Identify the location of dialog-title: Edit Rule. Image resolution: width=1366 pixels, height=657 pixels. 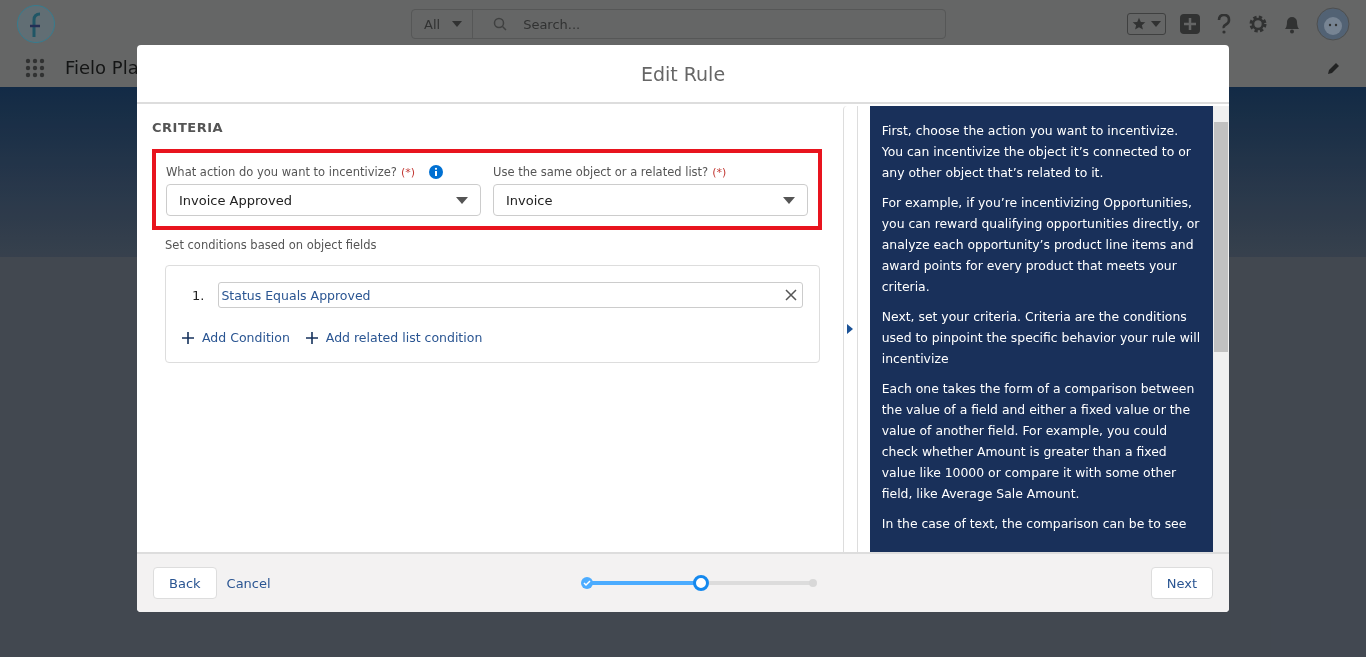
(683, 73).